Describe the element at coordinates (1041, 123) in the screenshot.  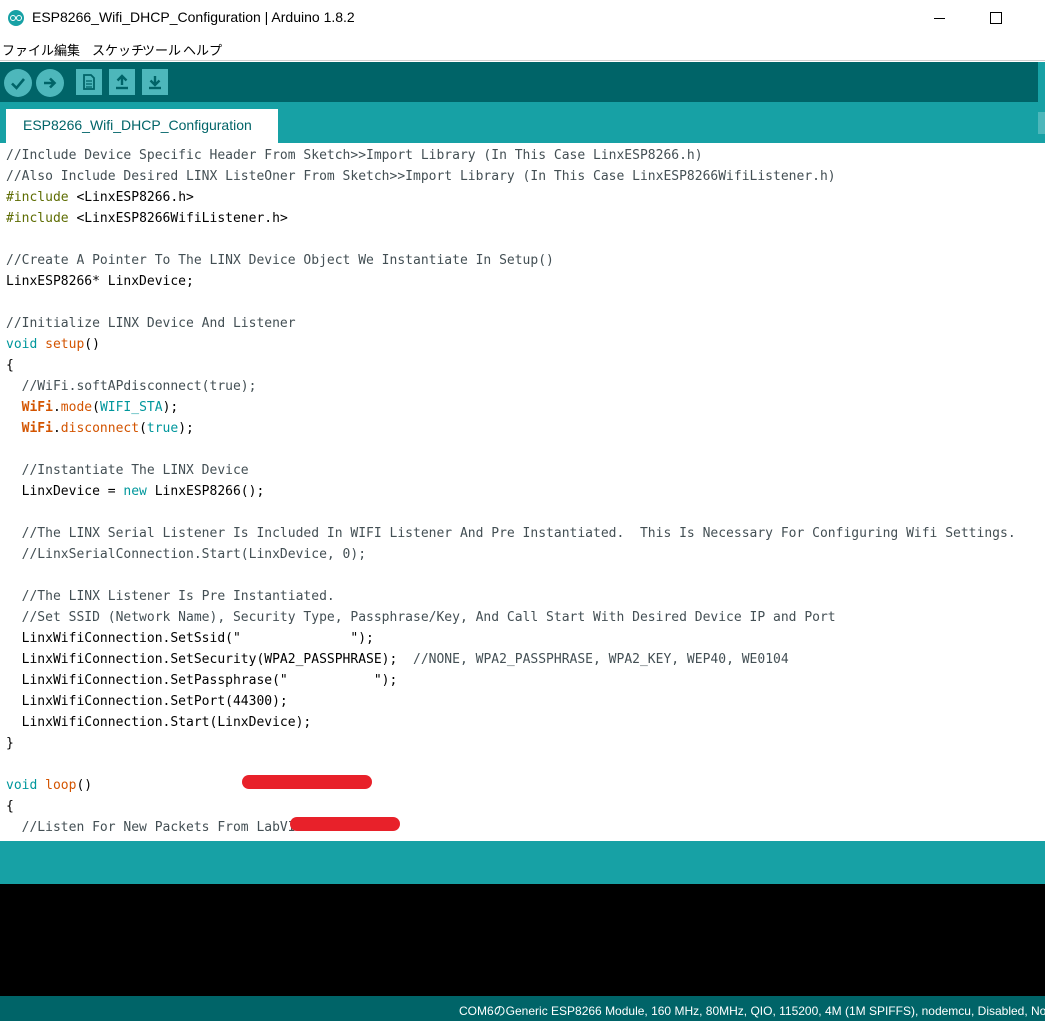
I see `tab-menu-button` at that location.